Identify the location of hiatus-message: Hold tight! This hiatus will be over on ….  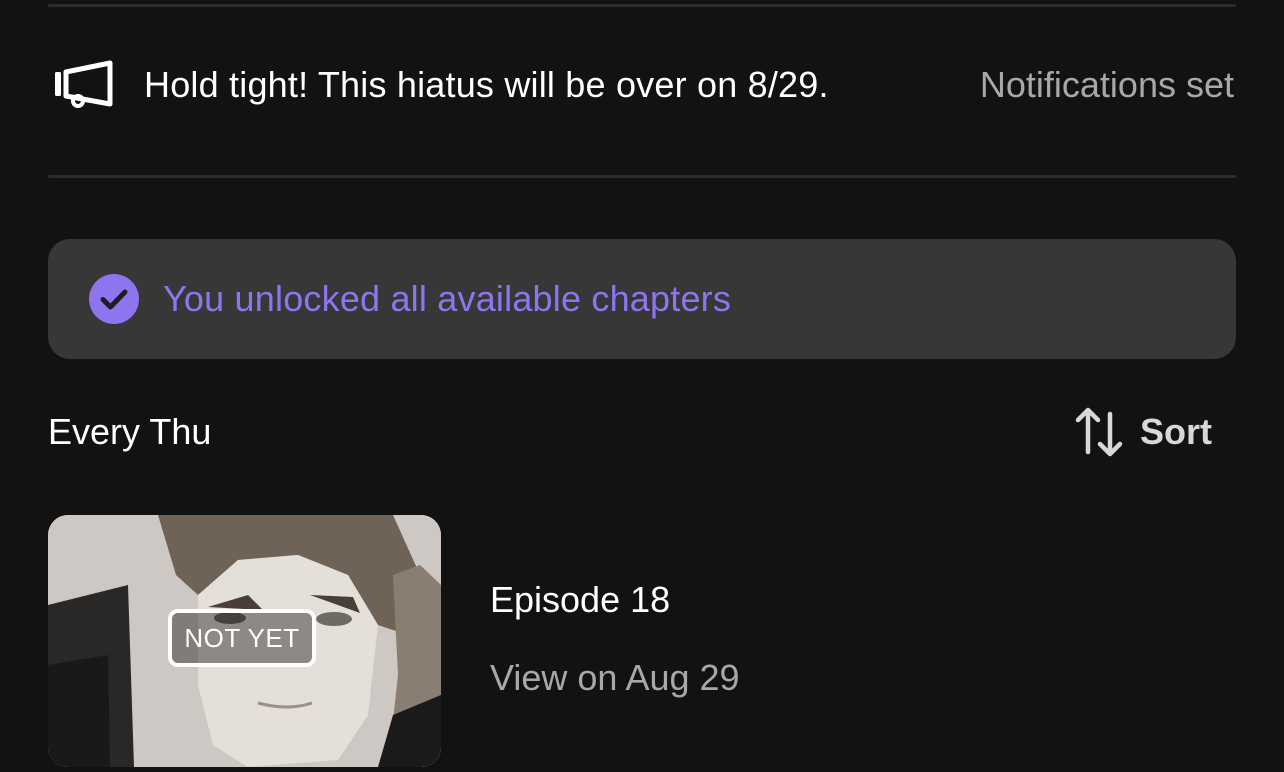
(486, 84).